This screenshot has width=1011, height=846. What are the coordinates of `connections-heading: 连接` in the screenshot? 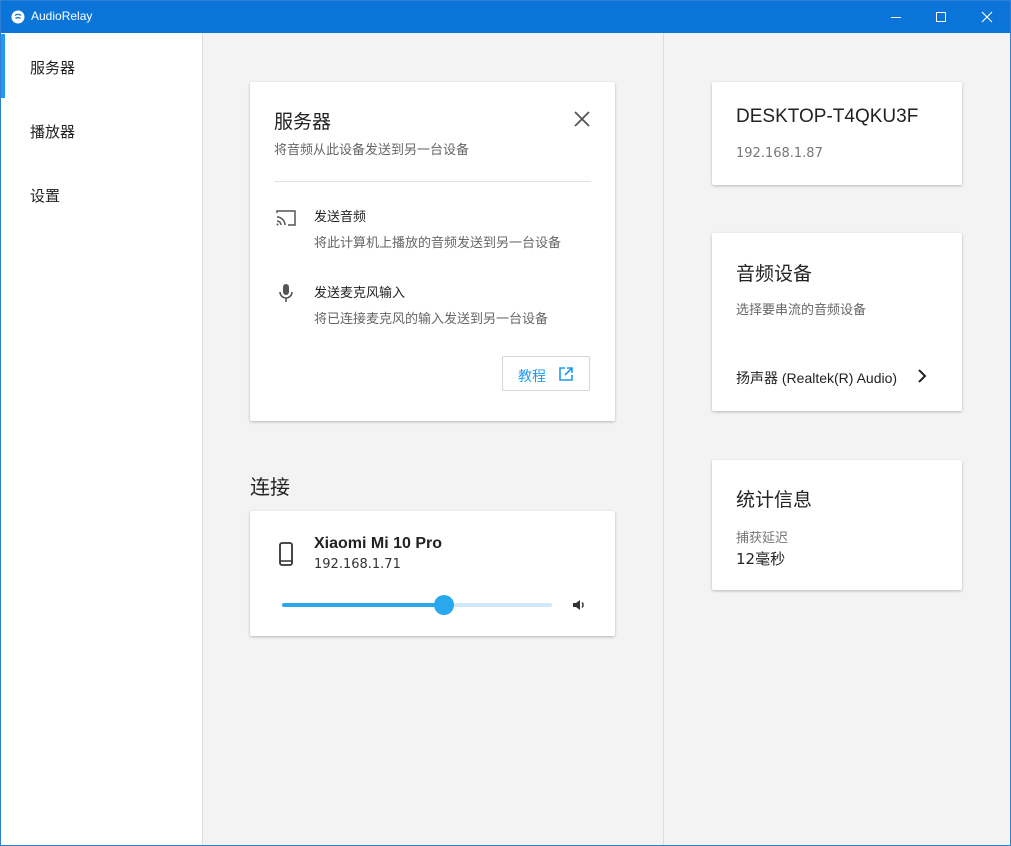 It's located at (270, 487).